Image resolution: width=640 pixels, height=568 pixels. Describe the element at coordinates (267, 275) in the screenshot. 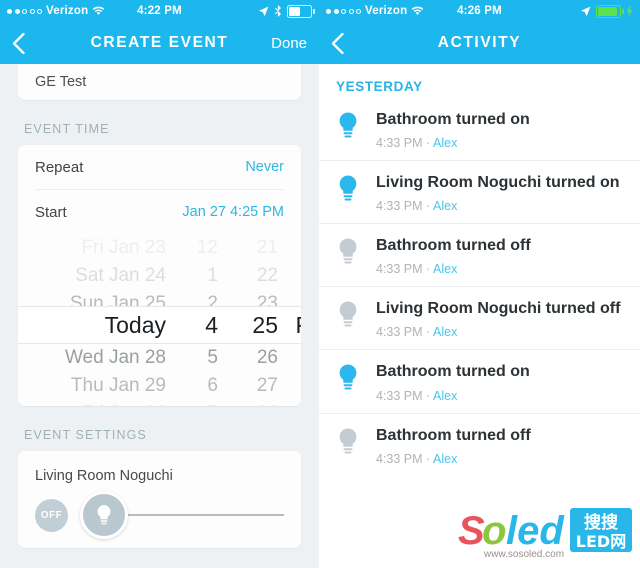

I see `picker-minute: 22` at that location.